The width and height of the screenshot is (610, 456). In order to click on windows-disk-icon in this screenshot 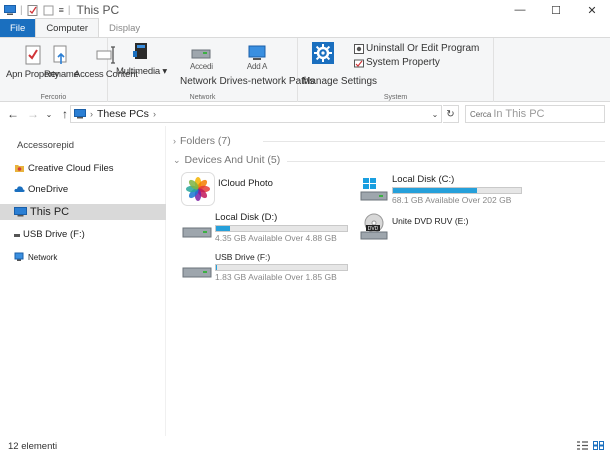, I will do `click(374, 189)`.